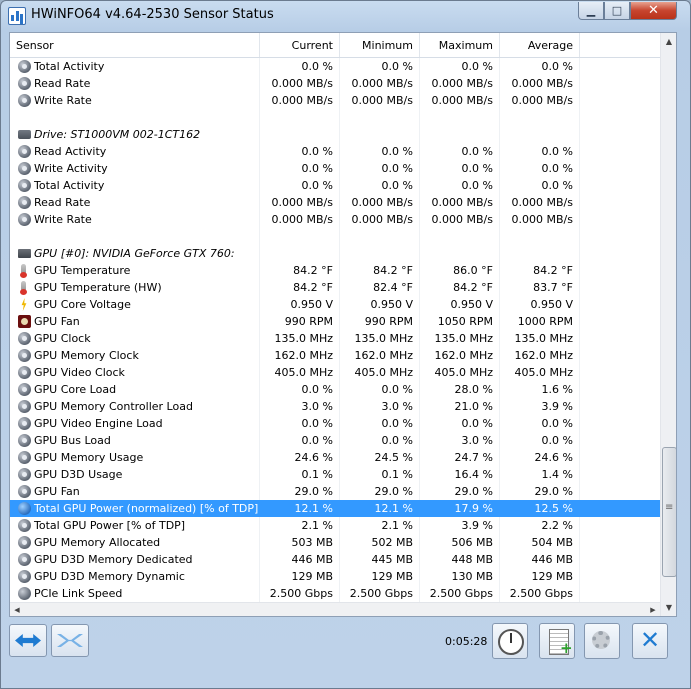  What do you see at coordinates (653, 11) in the screenshot?
I see `close-window-button: ✕` at bounding box center [653, 11].